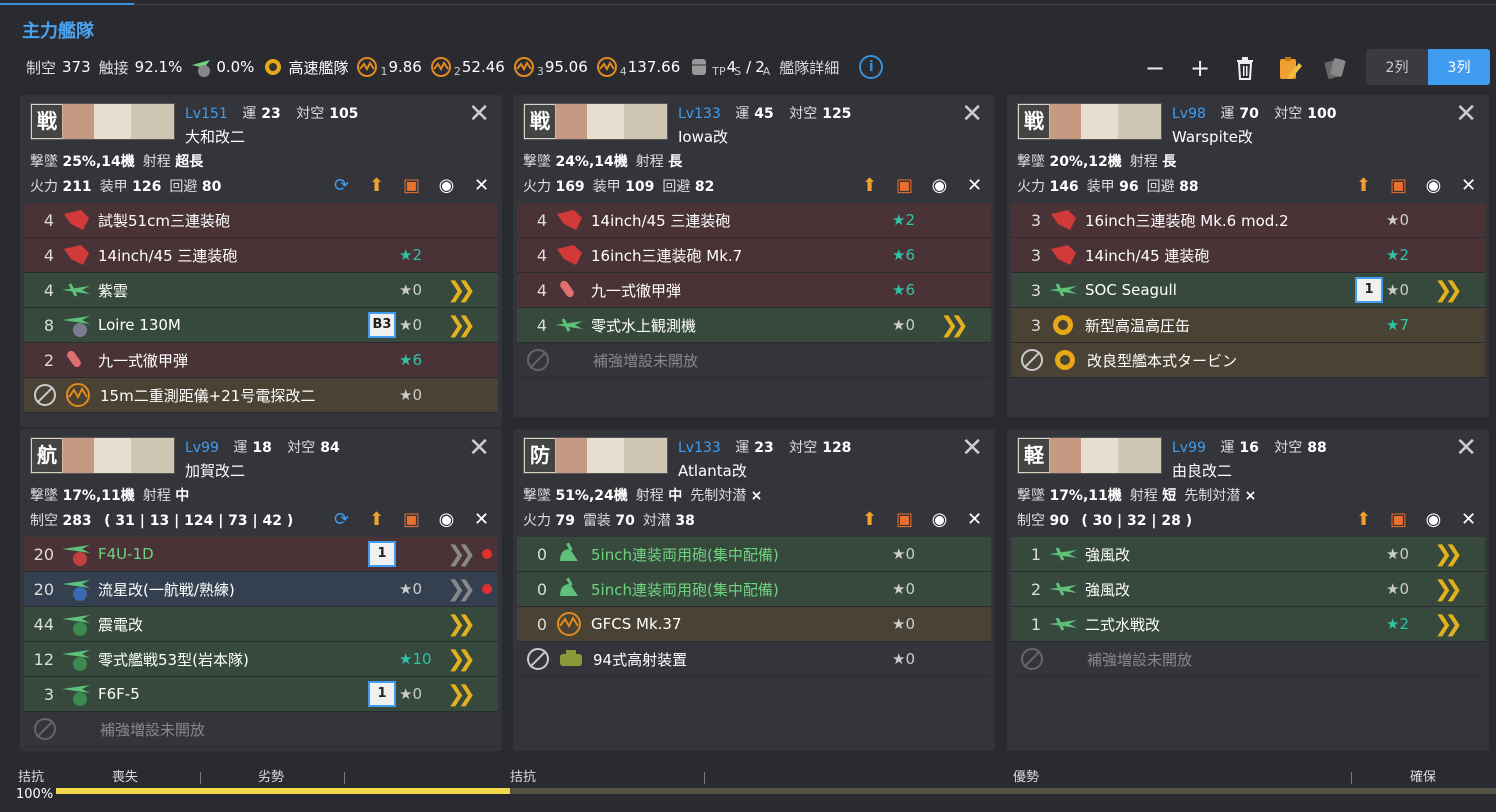 The width and height of the screenshot is (1496, 812). What do you see at coordinates (261, 624) in the screenshot?
I see `equipment-row: 44 震電改 ❯❯` at bounding box center [261, 624].